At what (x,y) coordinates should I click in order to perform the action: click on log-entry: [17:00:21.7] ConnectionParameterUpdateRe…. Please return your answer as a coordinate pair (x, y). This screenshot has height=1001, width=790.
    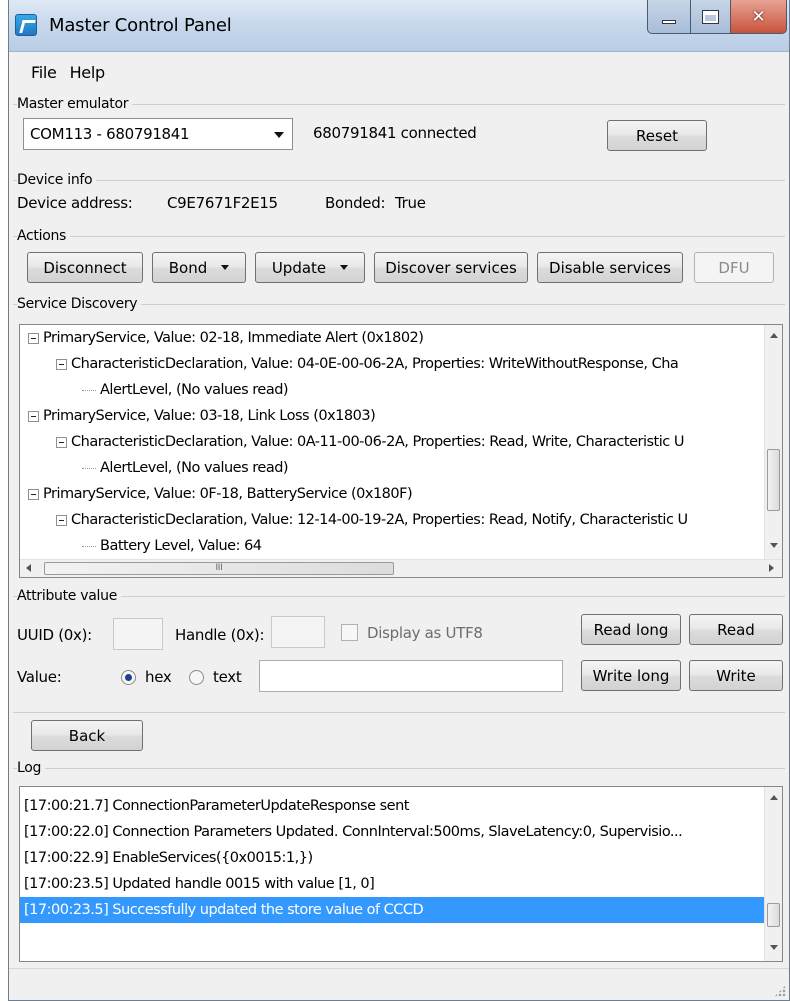
    Looking at the image, I should click on (392, 806).